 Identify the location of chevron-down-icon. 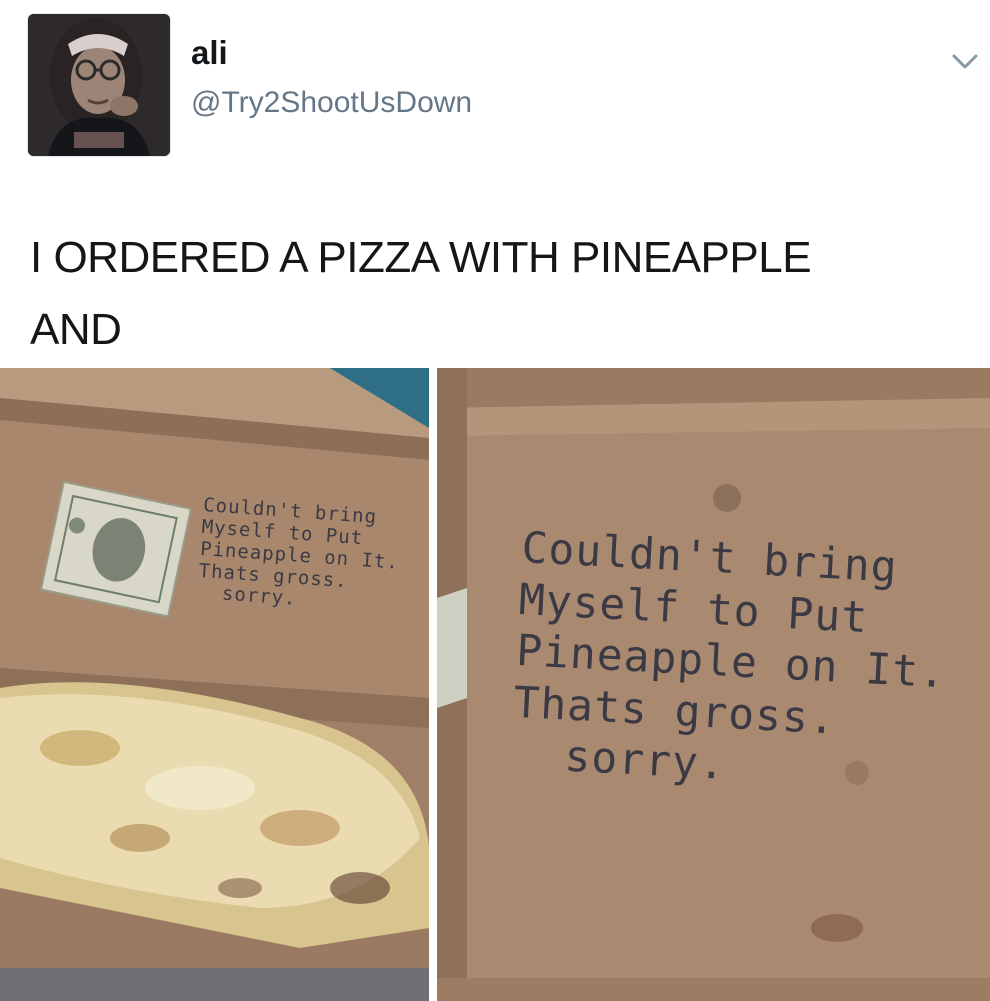
(965, 62).